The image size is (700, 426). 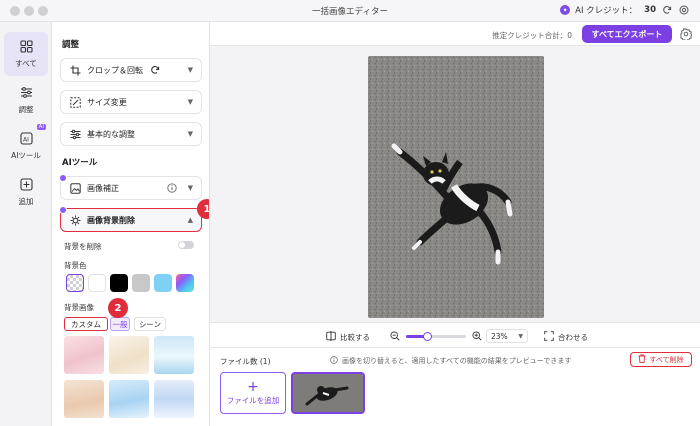 I want to click on ai-credits: ✦ AI クレジット： 30, so click(x=625, y=10).